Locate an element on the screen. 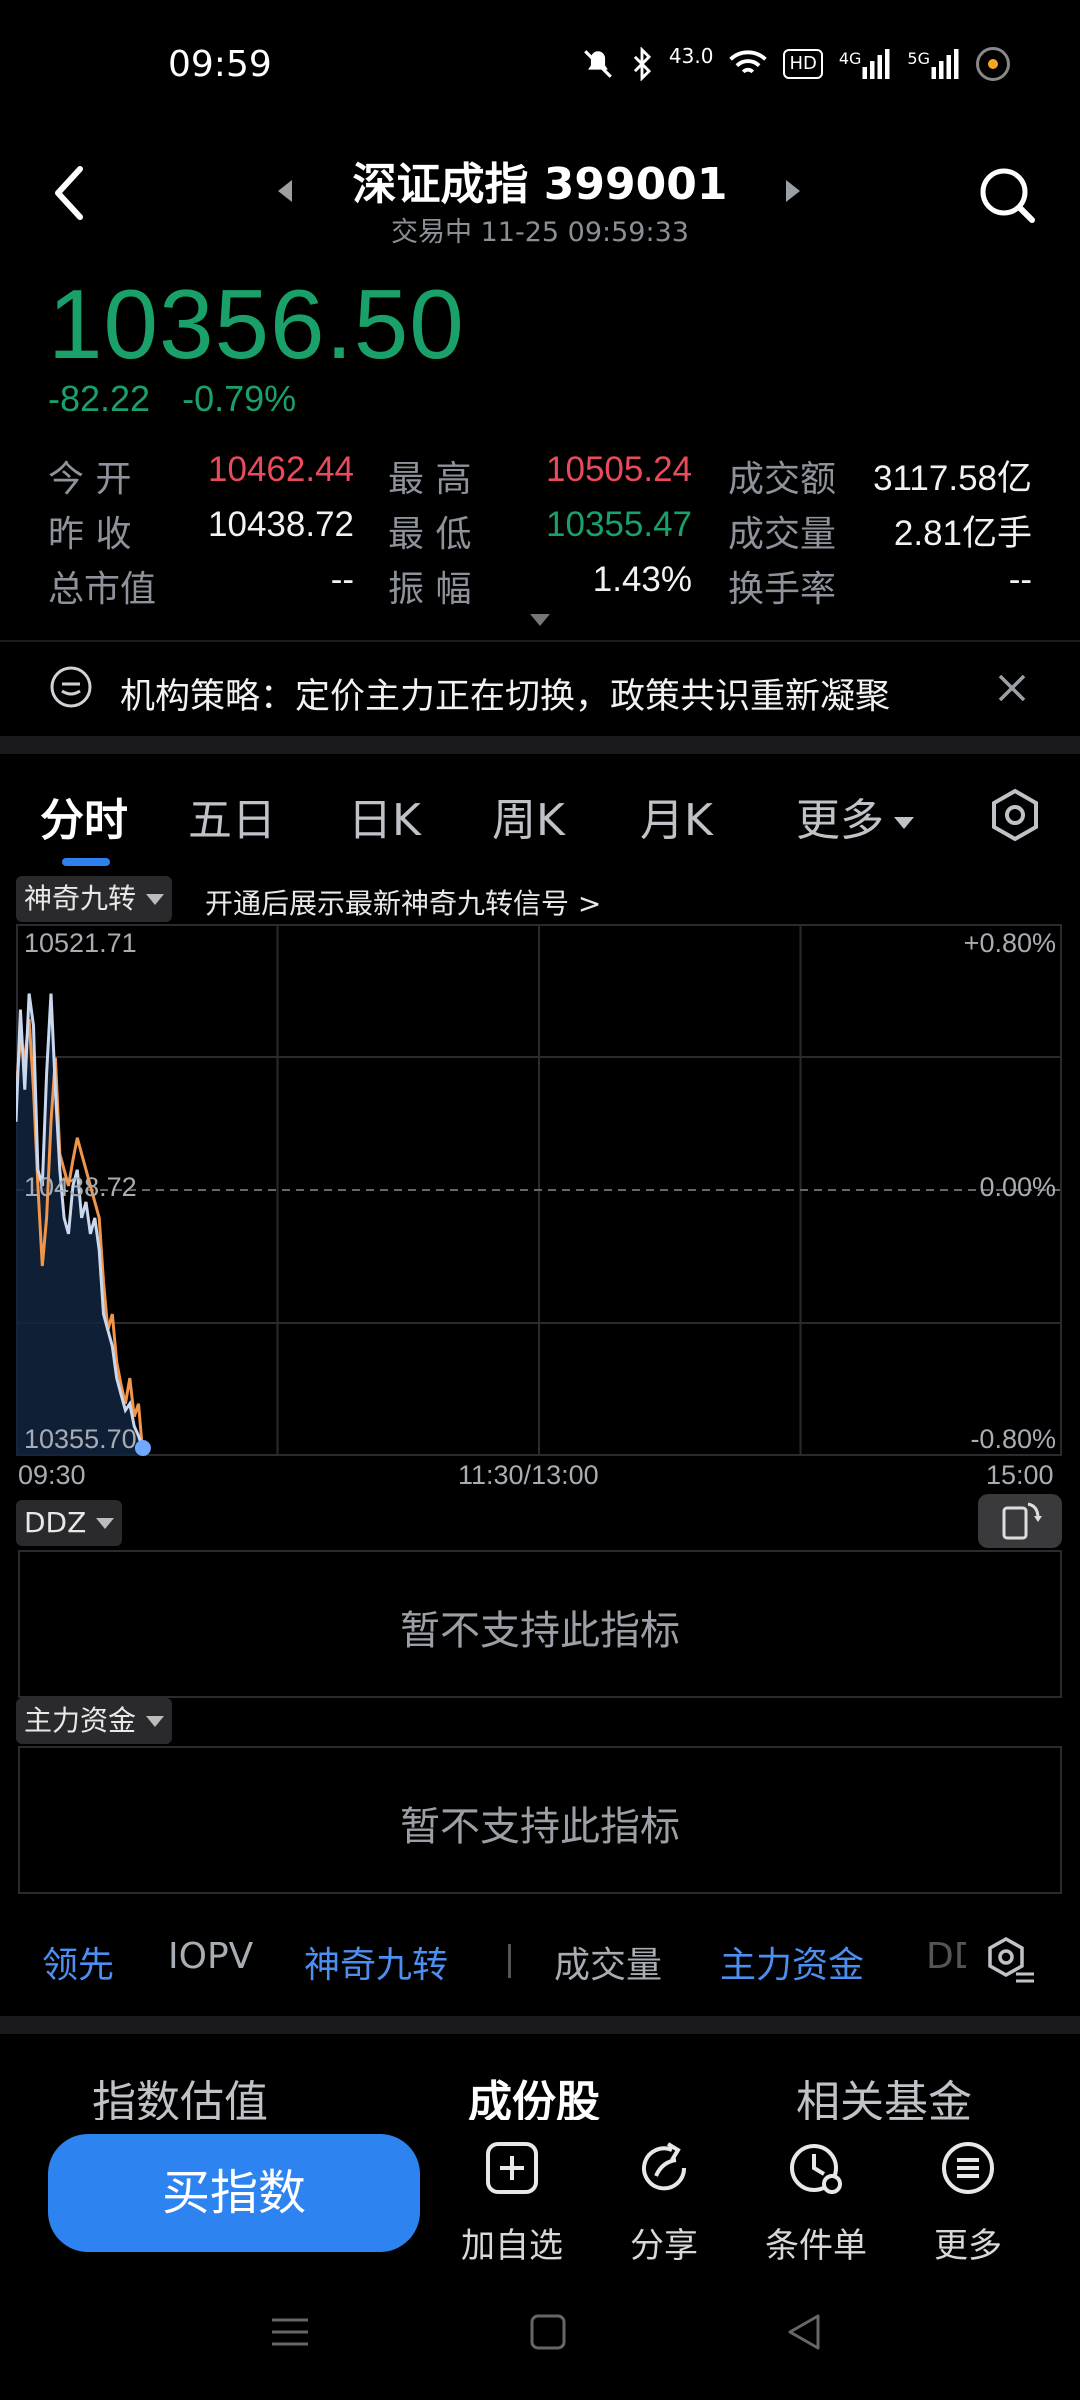 The height and width of the screenshot is (2400, 1080). main-funds-selector: 主力资金 is located at coordinates (94, 1721).